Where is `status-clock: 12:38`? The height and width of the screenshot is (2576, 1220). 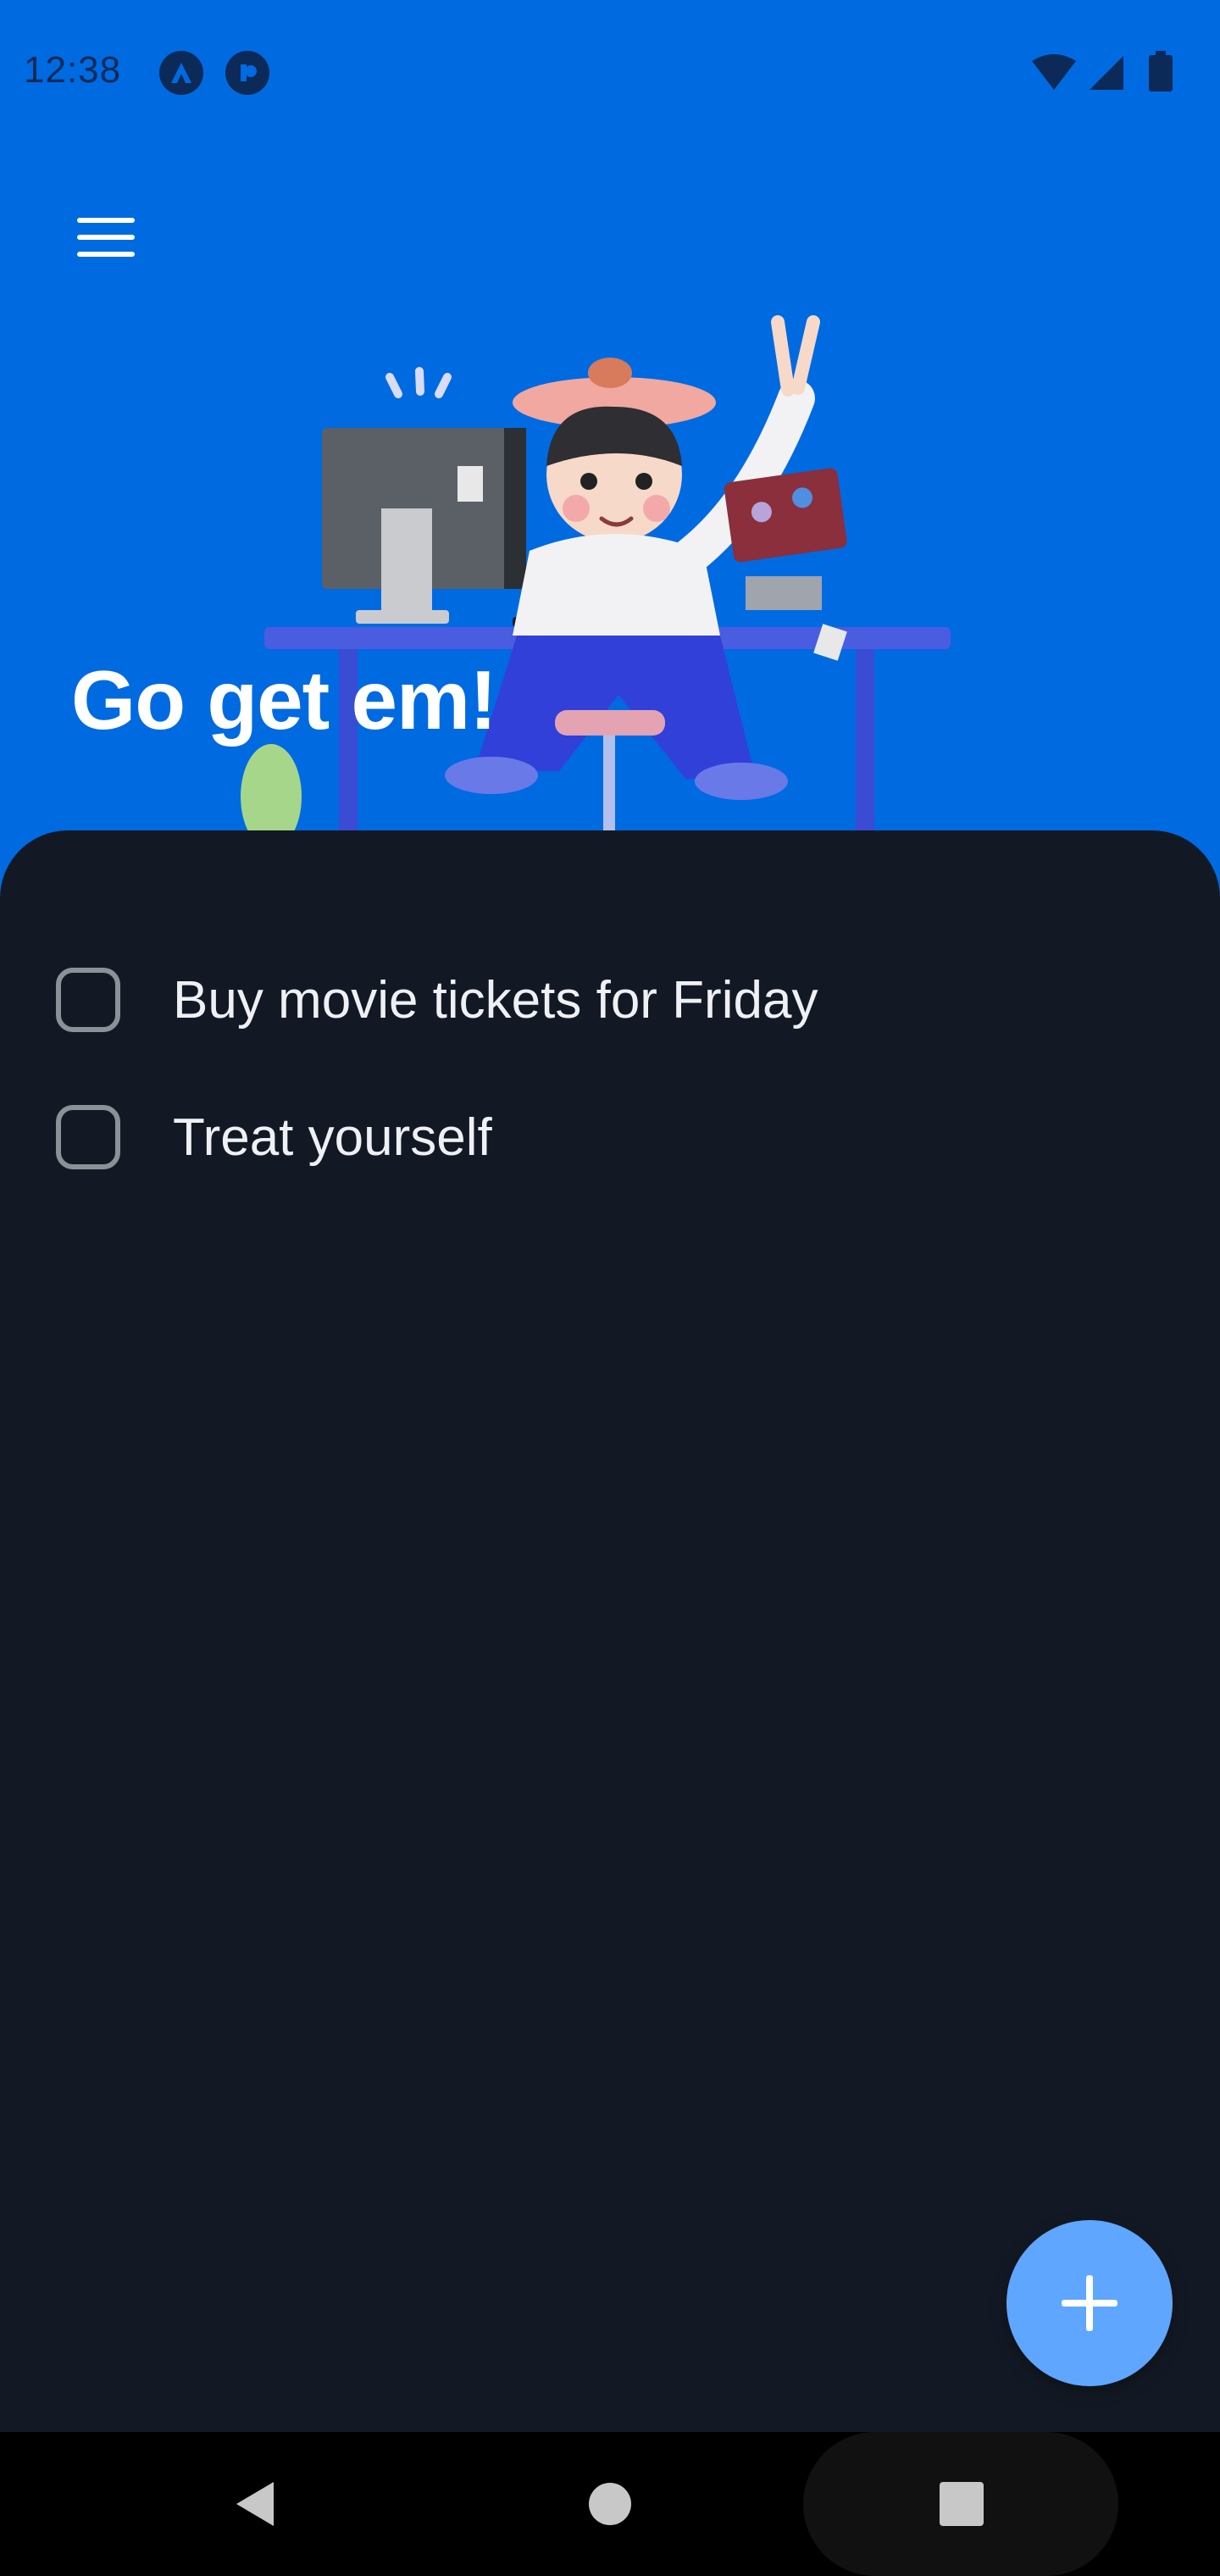
status-clock: 12:38 is located at coordinates (73, 70).